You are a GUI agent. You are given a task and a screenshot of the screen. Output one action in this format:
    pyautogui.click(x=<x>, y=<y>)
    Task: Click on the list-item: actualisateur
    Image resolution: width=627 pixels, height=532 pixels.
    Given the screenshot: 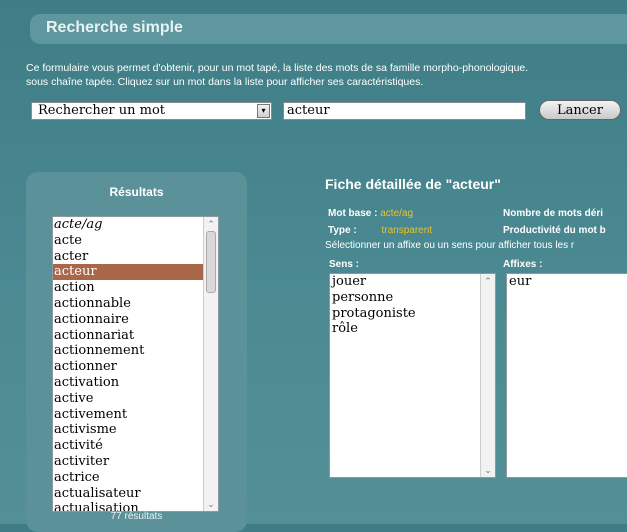 What is the action you would take?
    pyautogui.click(x=135, y=494)
    